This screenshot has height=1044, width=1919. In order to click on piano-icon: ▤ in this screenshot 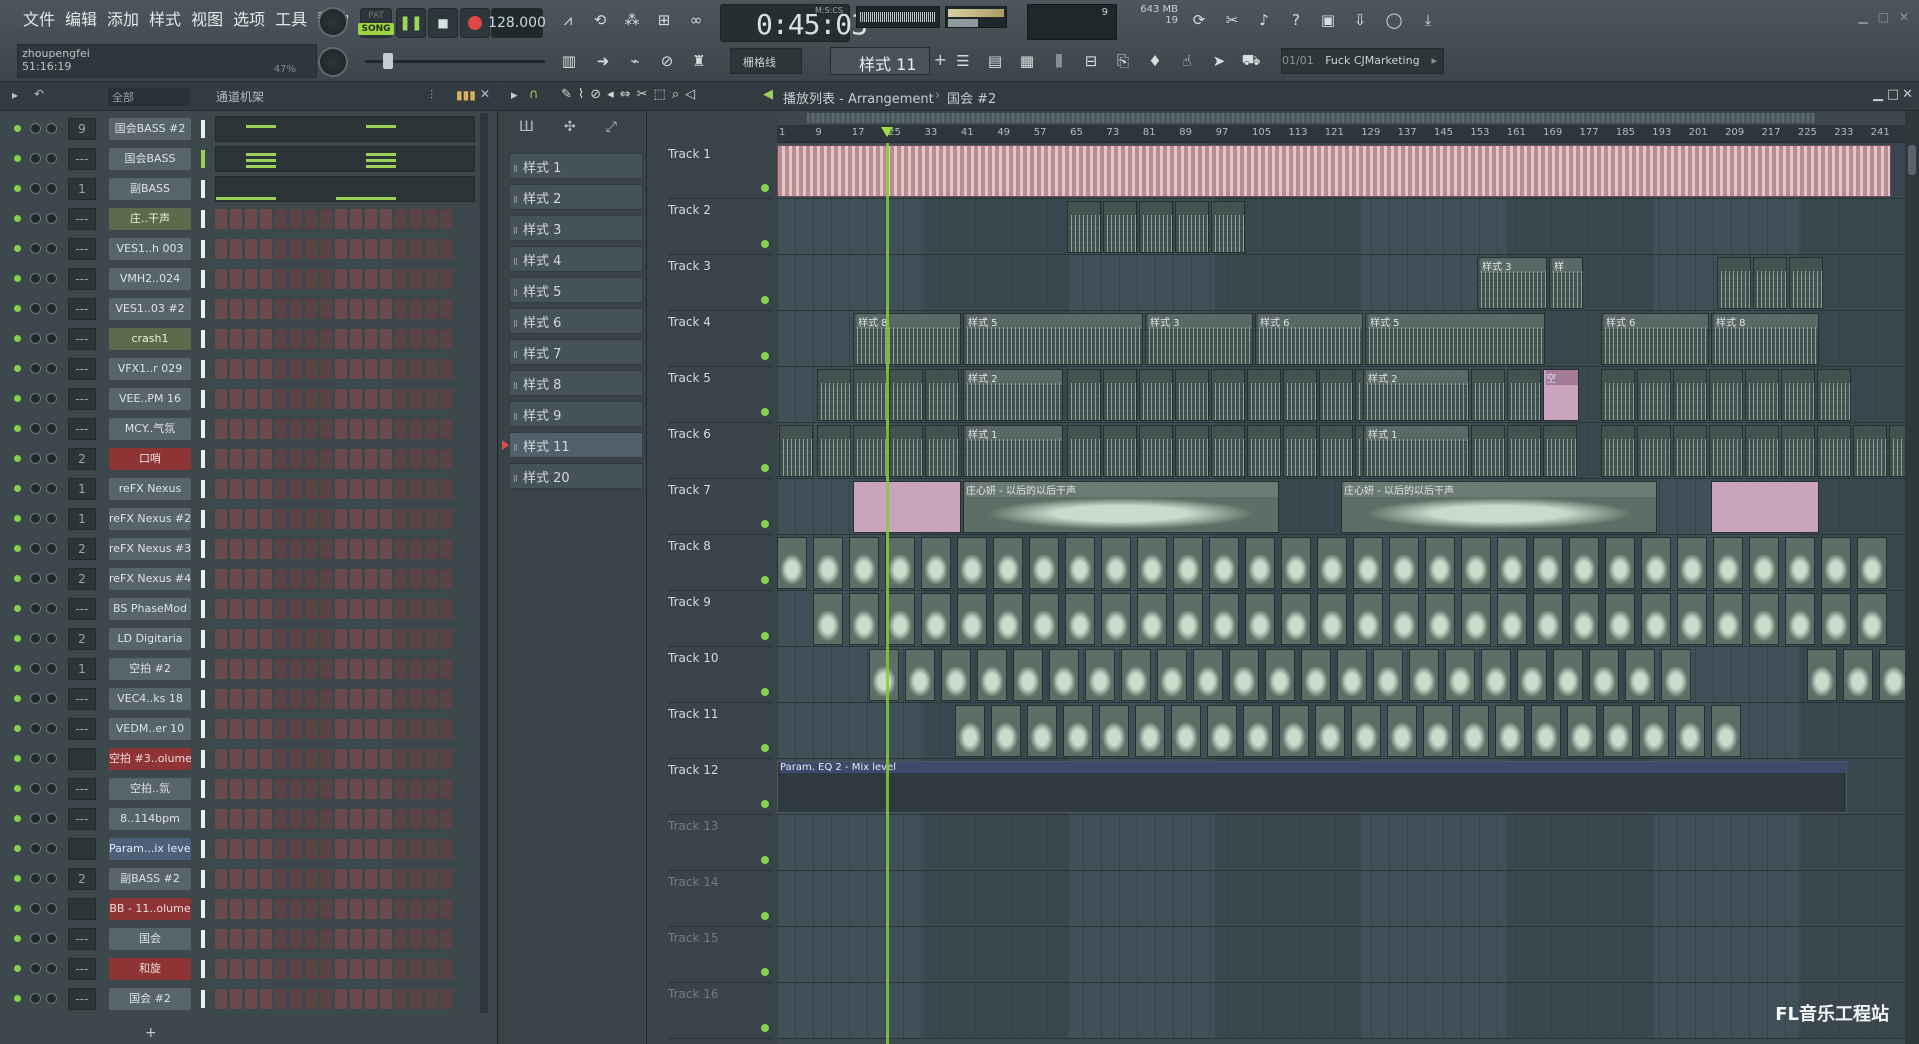, I will do `click(995, 61)`.